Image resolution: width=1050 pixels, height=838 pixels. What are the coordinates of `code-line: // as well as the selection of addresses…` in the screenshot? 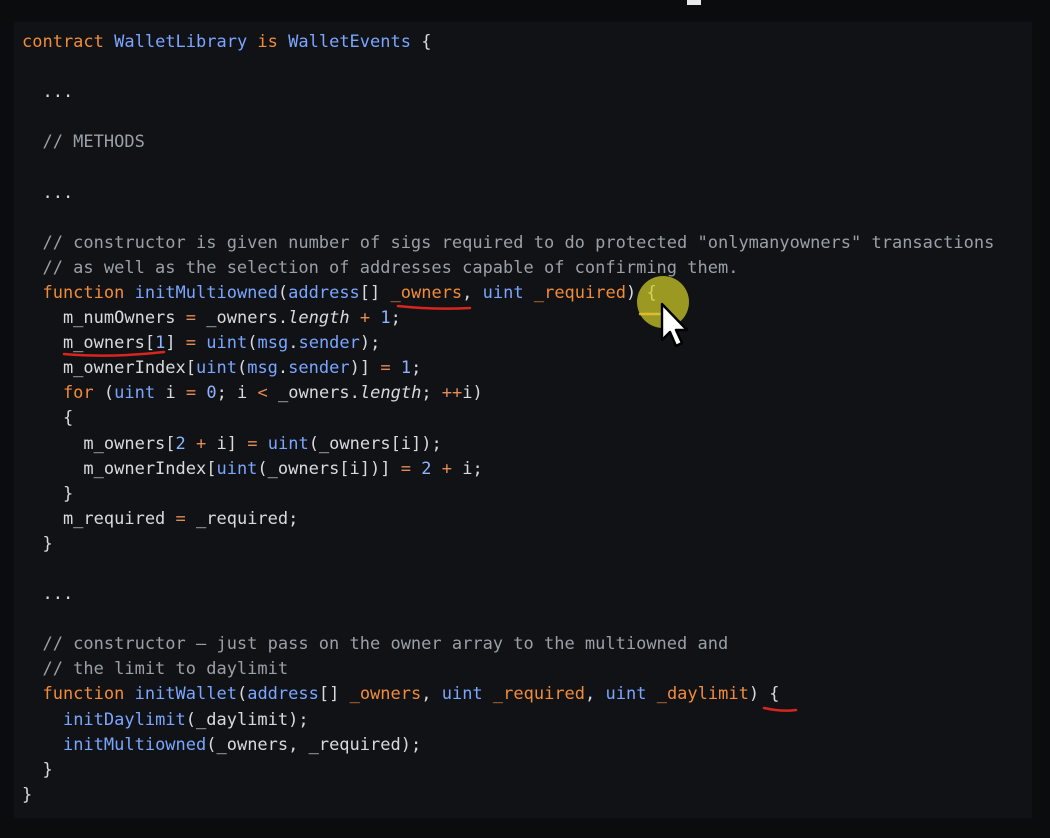 It's located at (508, 268).